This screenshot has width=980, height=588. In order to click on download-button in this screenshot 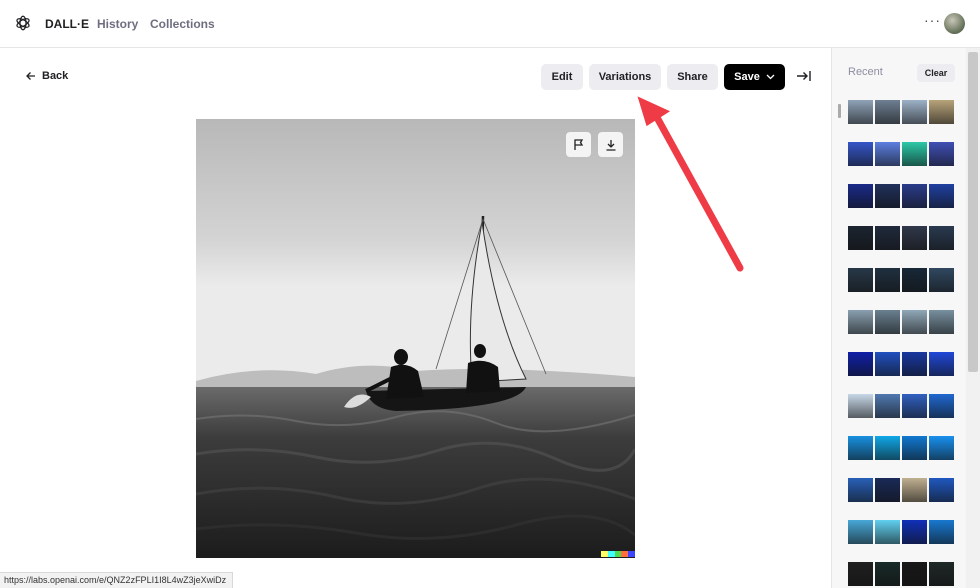, I will do `click(610, 144)`.